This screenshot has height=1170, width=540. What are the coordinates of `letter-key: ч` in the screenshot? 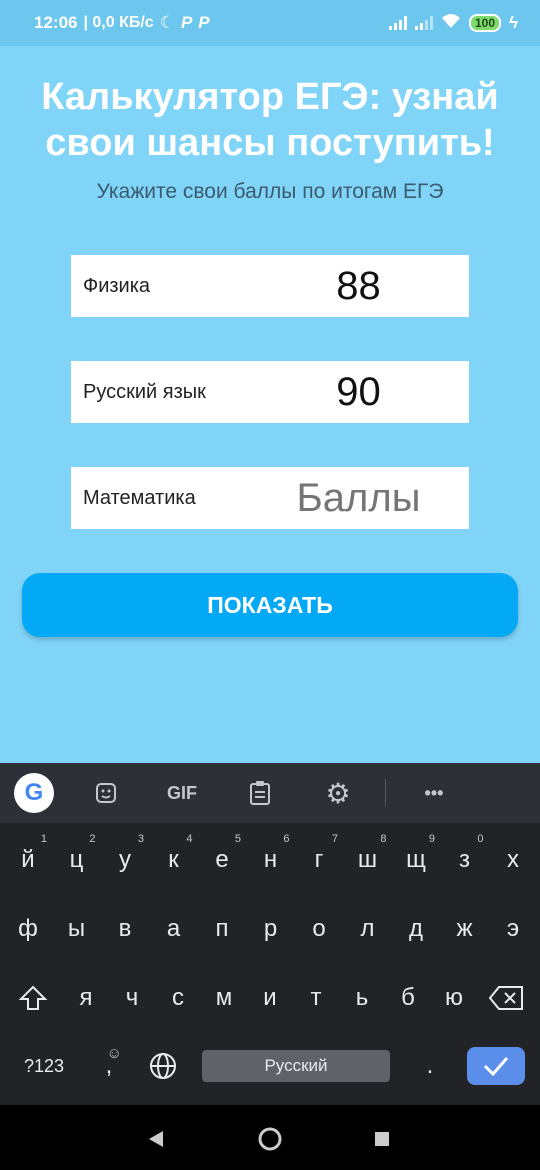 It's located at (132, 998).